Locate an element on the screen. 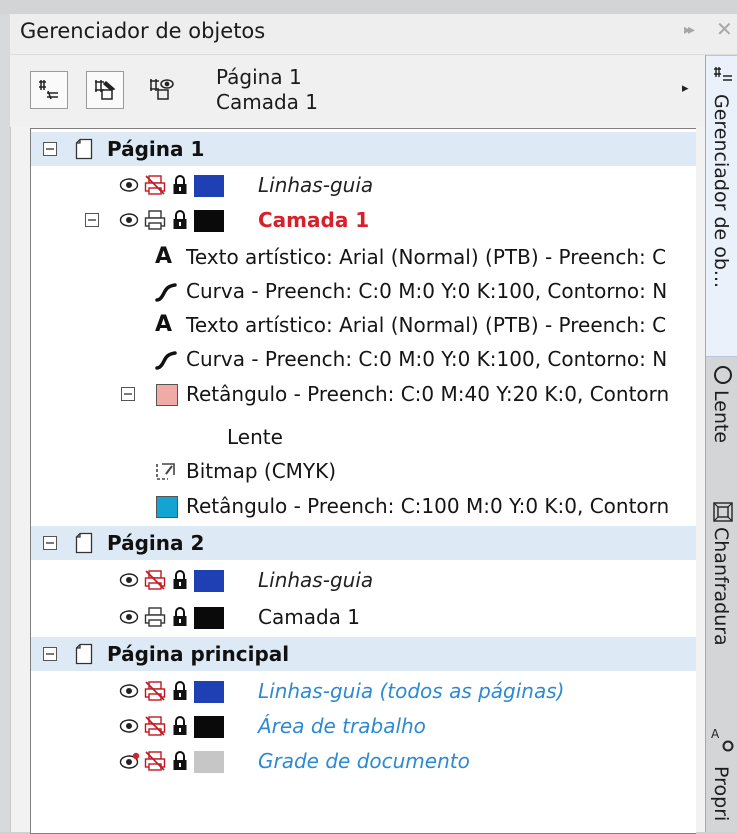  tab-lens: Lente is located at coordinates (721, 425).